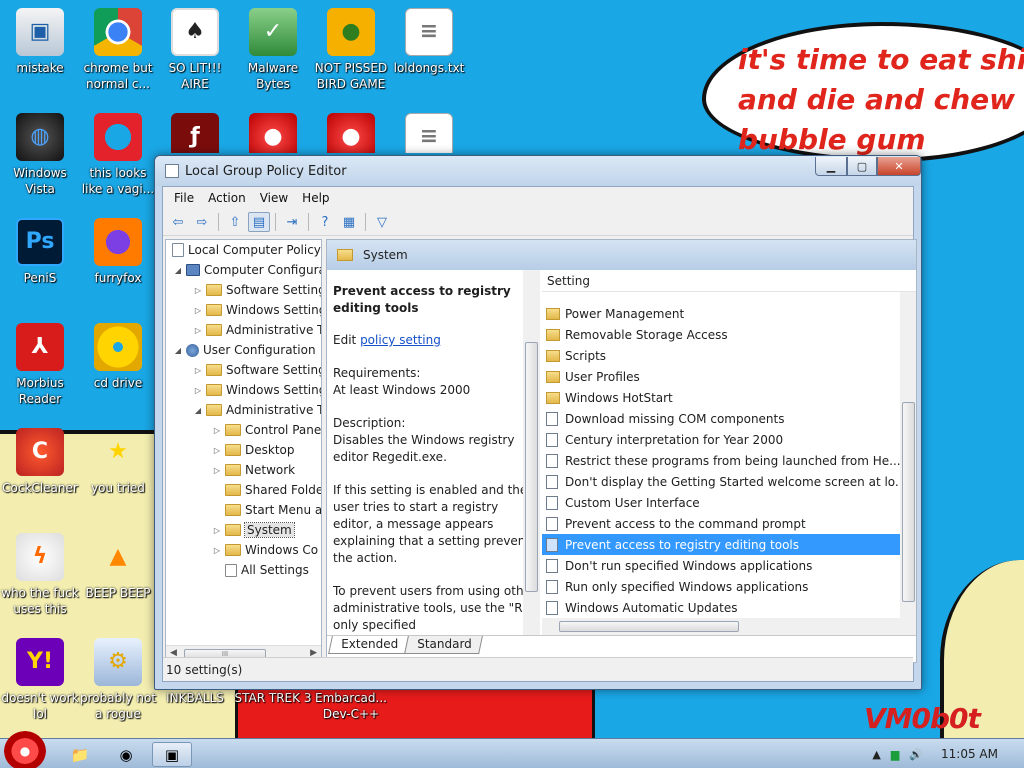 The width and height of the screenshot is (1024, 768). Describe the element at coordinates (721, 586) in the screenshot. I see `list-item: Run only specified Windows applications` at that location.